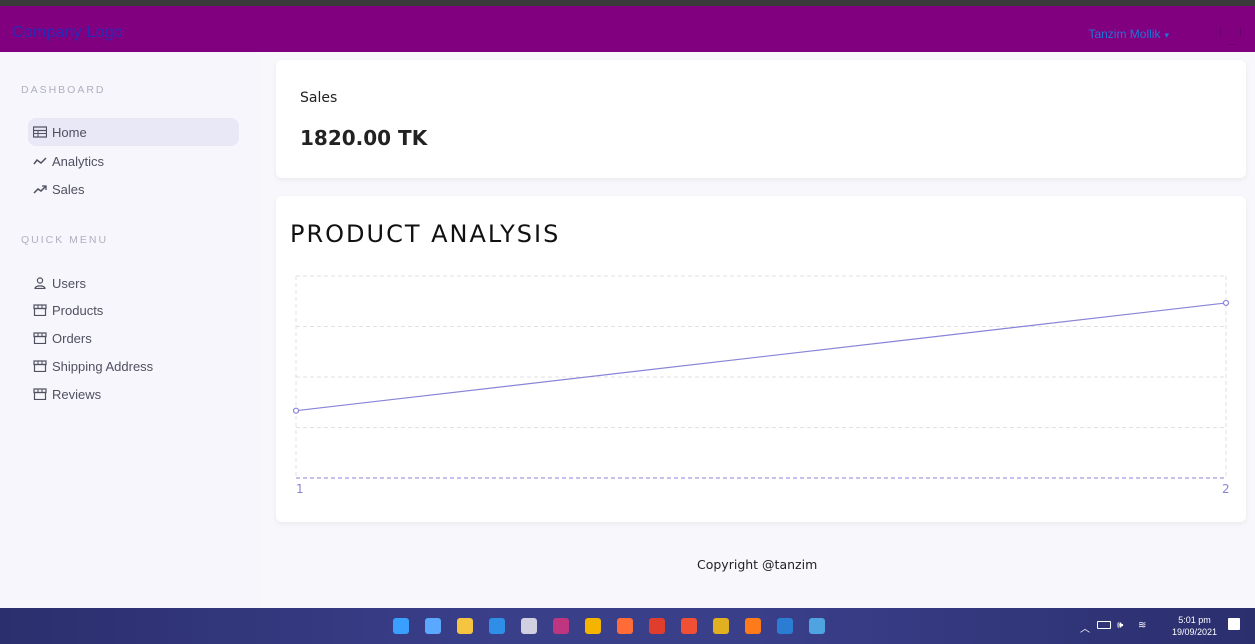 The width and height of the screenshot is (1255, 644). I want to click on windows-start-icon, so click(401, 626).